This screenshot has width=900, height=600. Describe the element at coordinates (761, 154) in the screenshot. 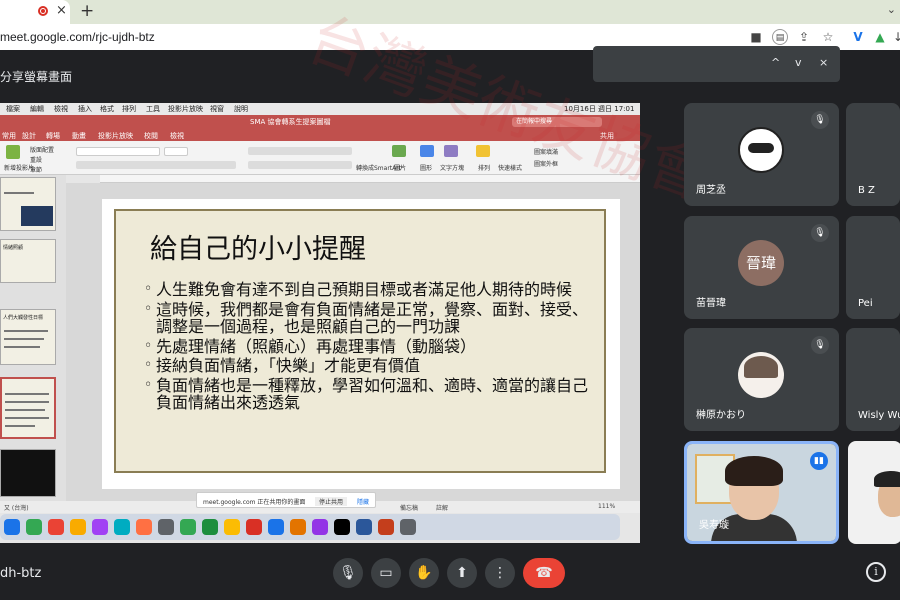

I see `participant-tile: 🎙︎ 周芝丞` at that location.